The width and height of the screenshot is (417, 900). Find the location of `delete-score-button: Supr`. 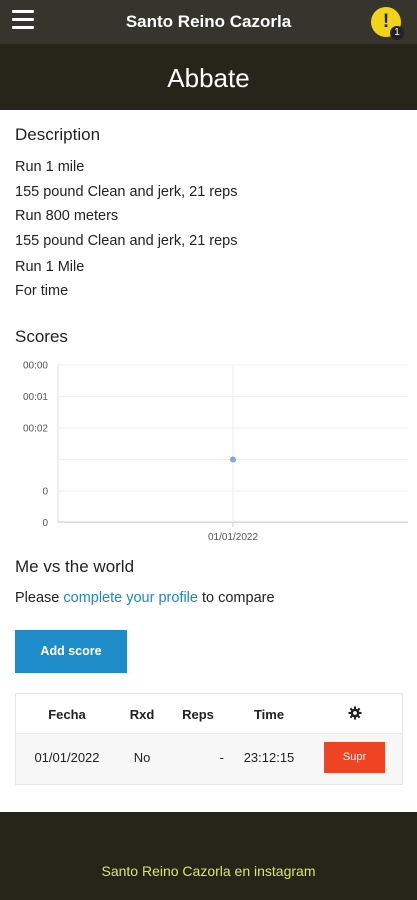

delete-score-button: Supr is located at coordinates (354, 757).